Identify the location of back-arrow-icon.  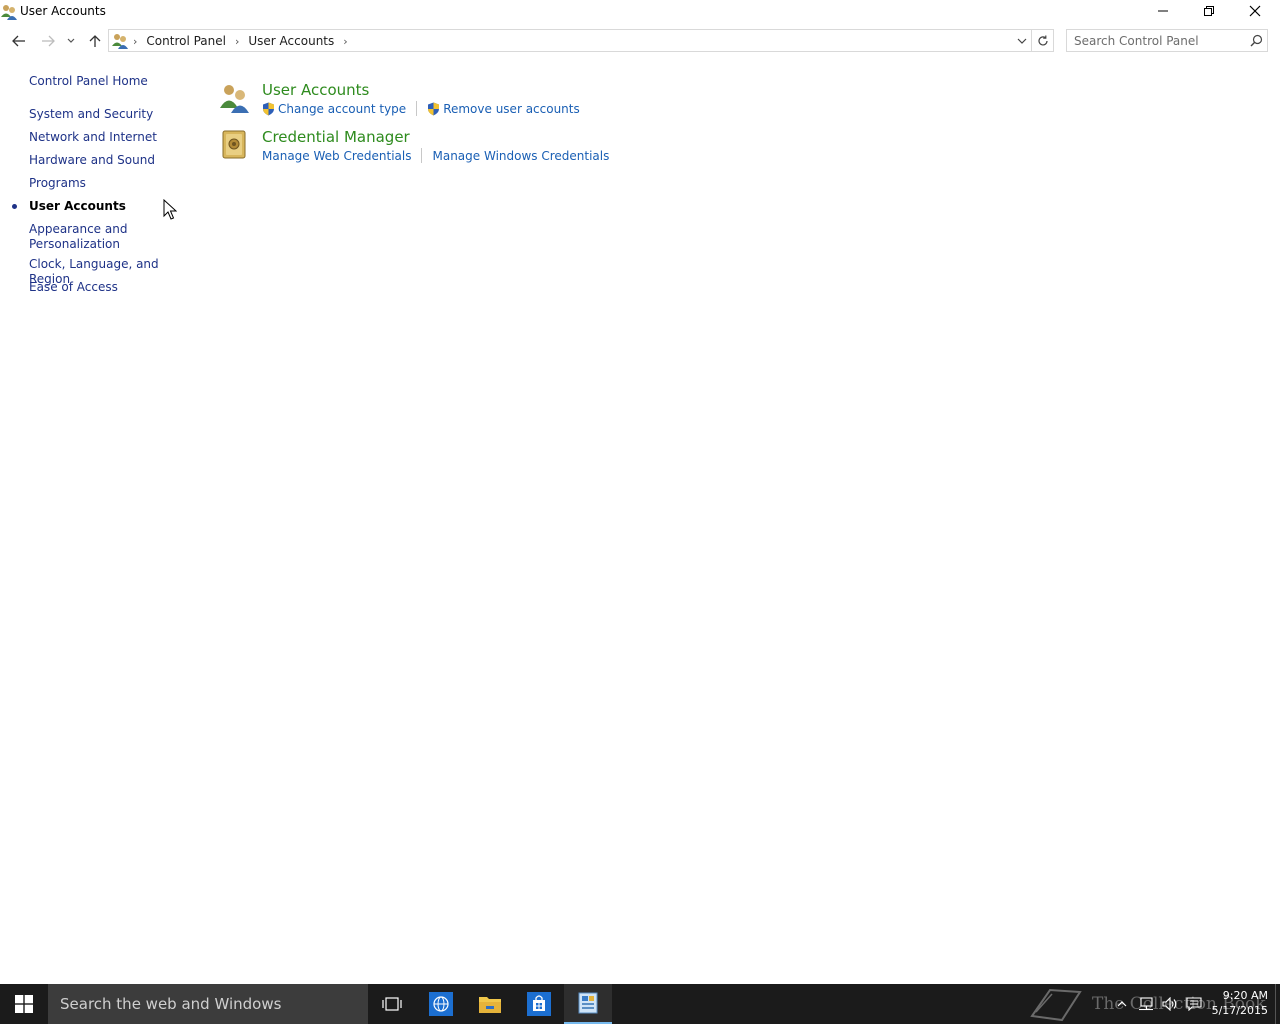
(18, 41).